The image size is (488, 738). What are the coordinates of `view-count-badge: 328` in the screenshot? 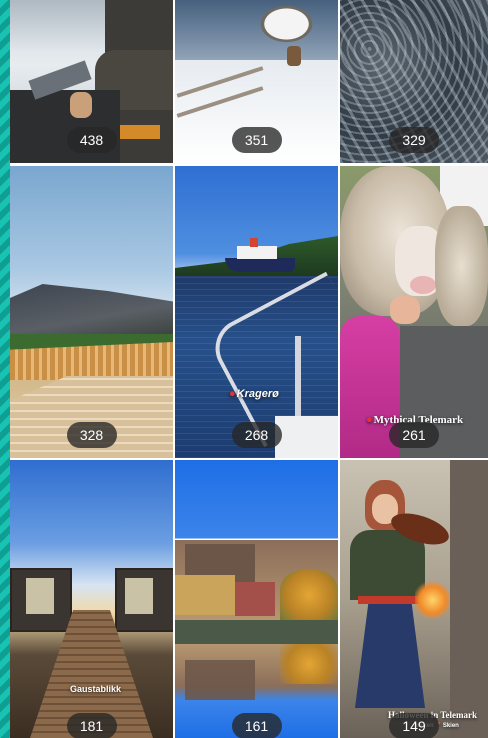 It's located at (91, 435).